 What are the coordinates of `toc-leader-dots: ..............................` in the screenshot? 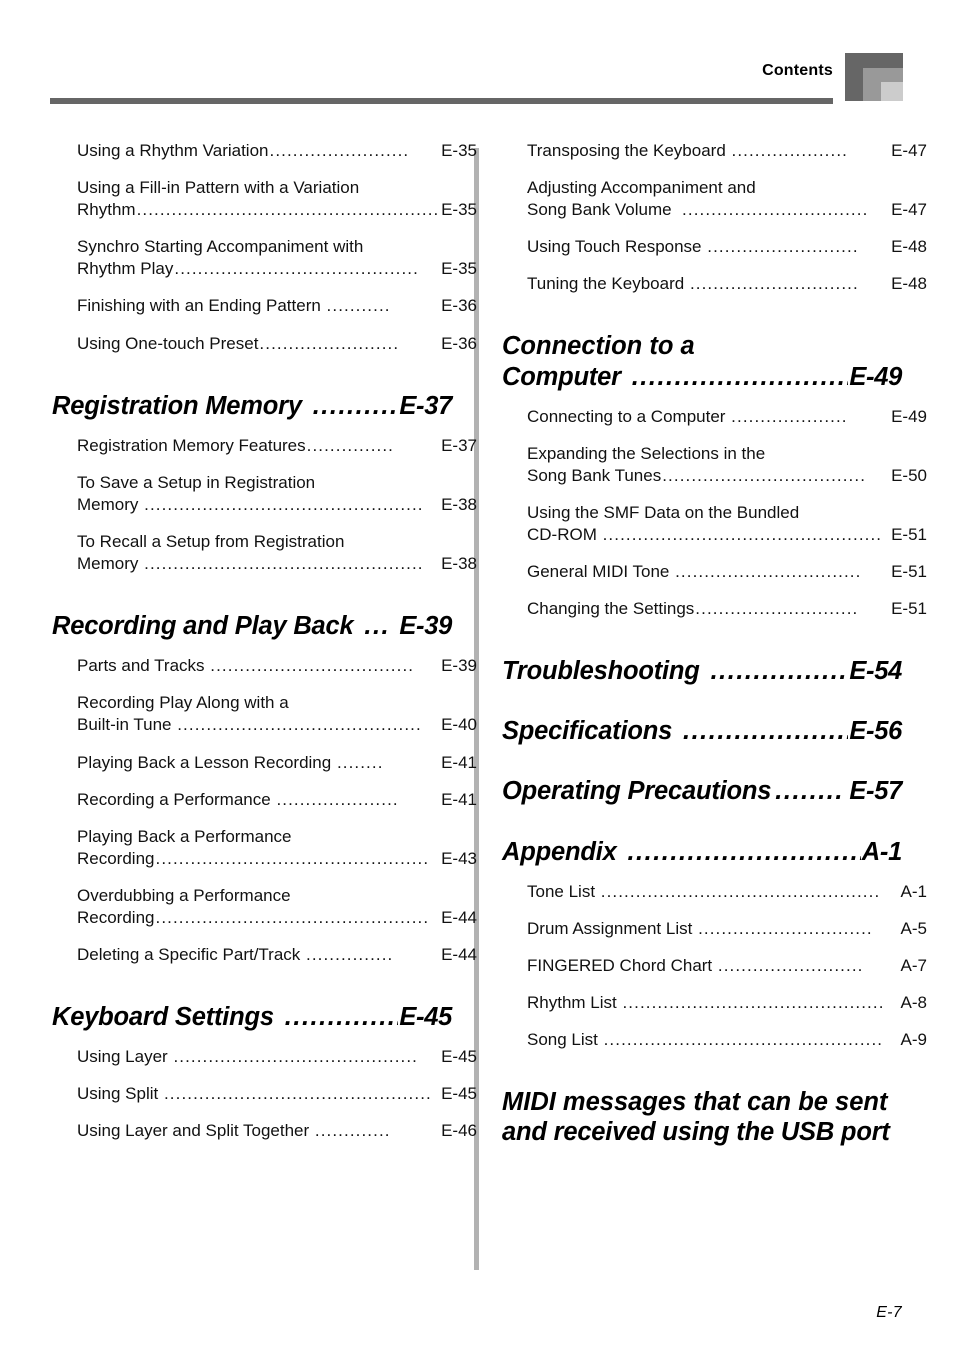 It's located at (785, 928).